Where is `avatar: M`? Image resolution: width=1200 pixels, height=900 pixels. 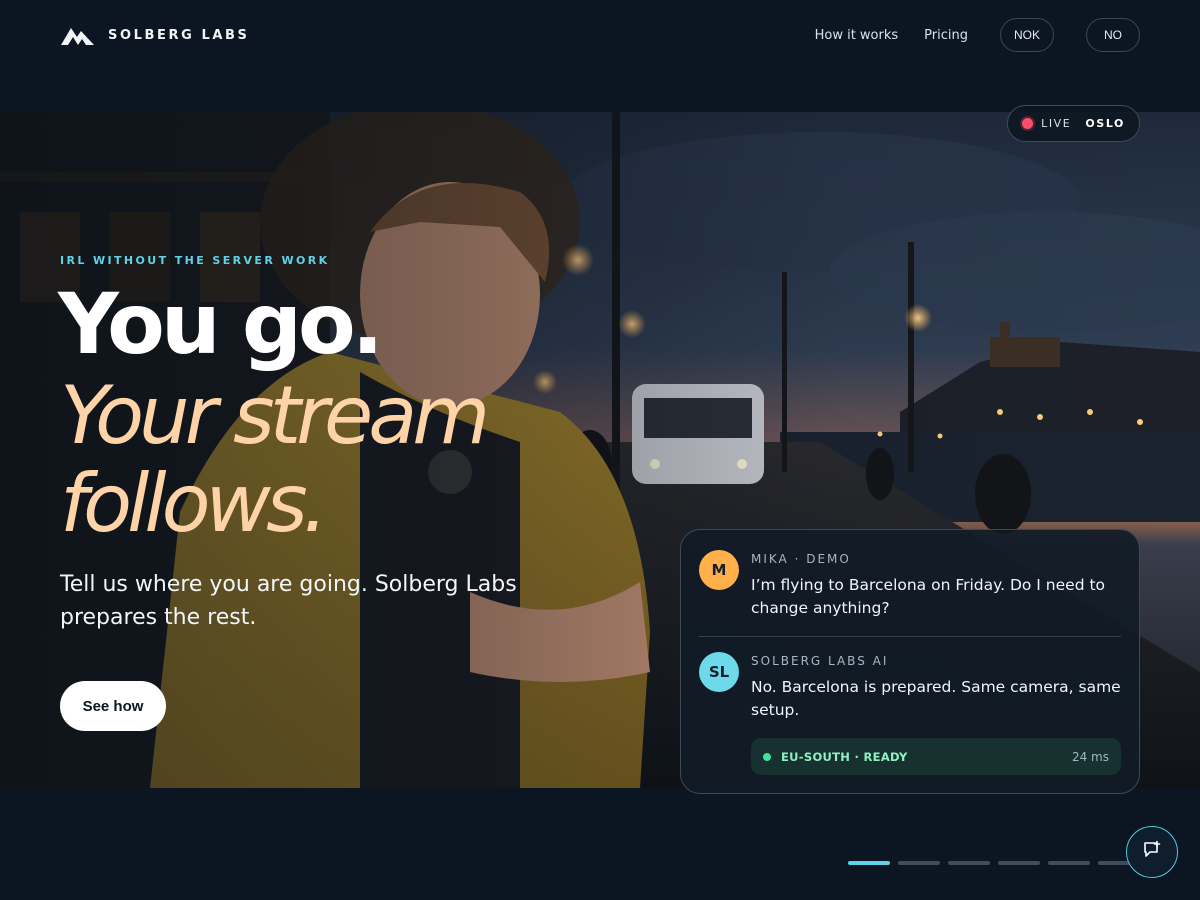
avatar: M is located at coordinates (719, 570).